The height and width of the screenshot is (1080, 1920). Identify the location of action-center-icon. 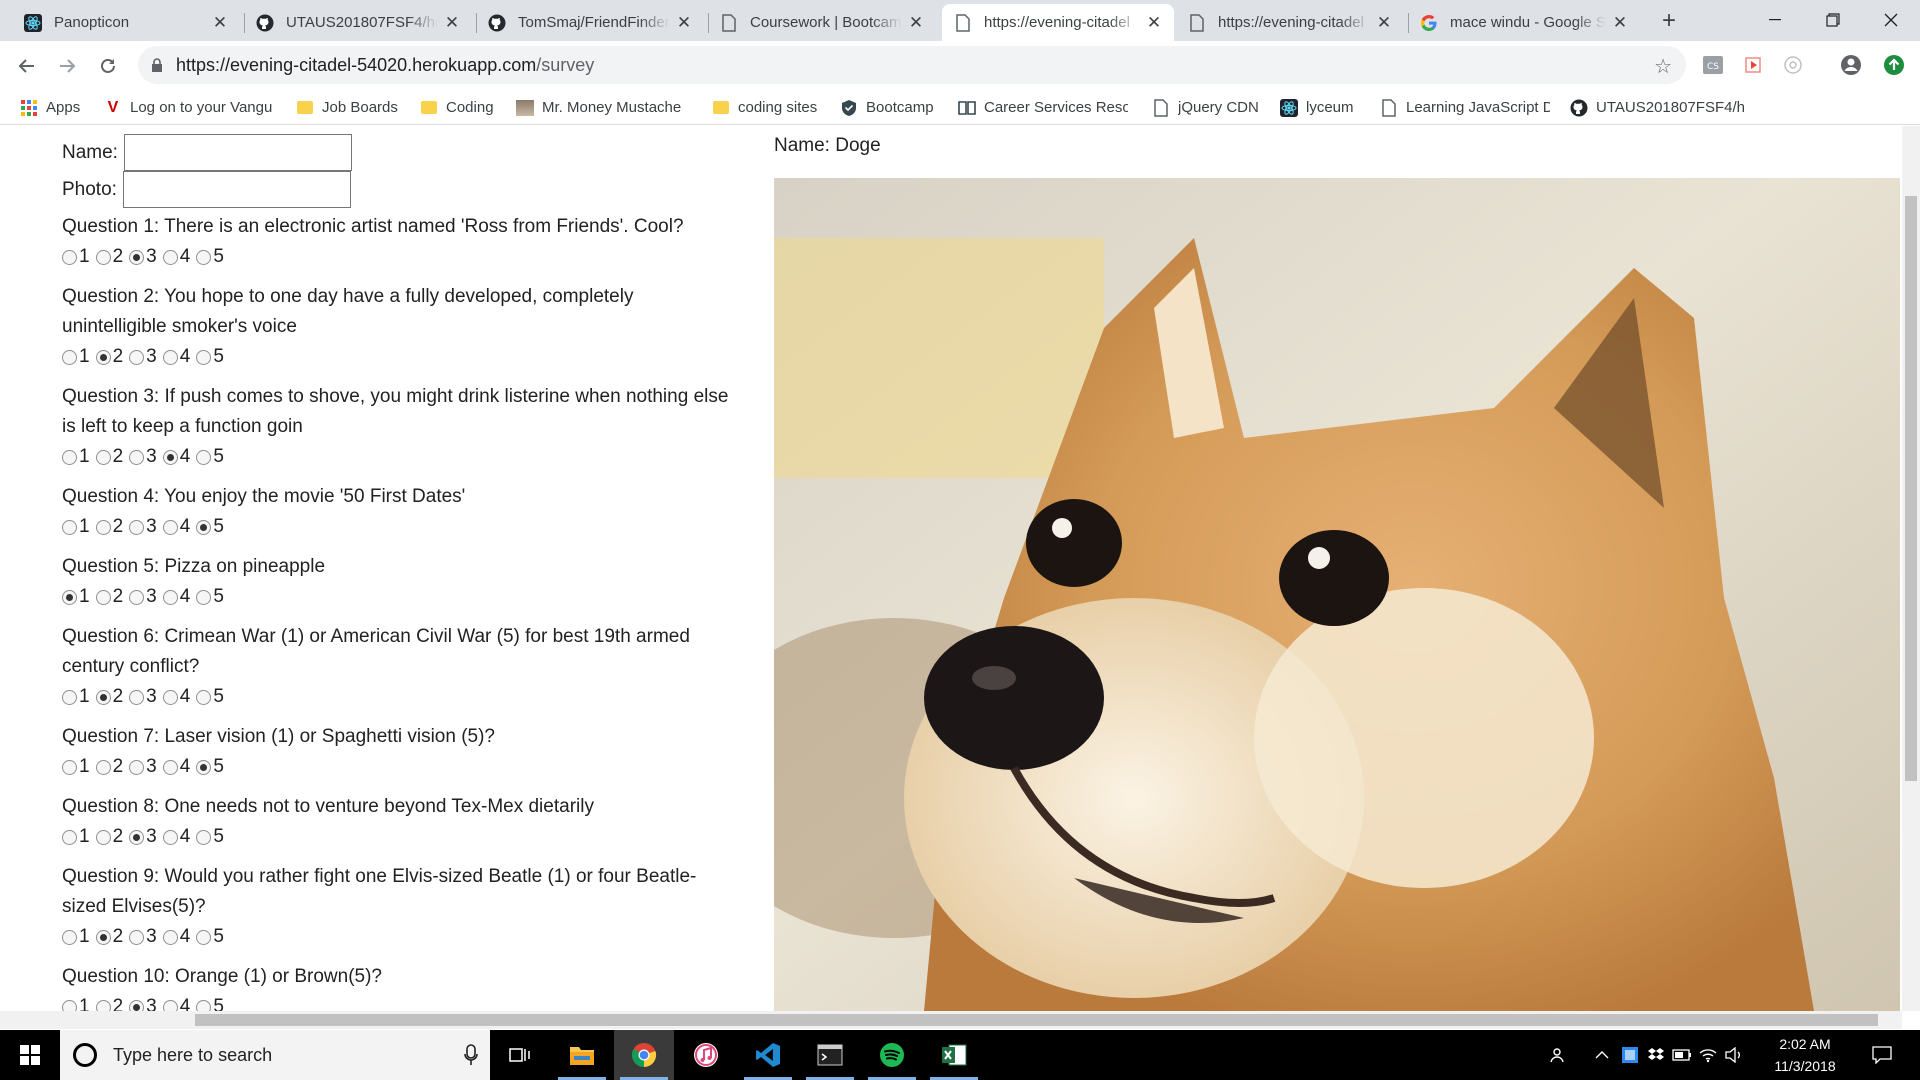
(1882, 1055).